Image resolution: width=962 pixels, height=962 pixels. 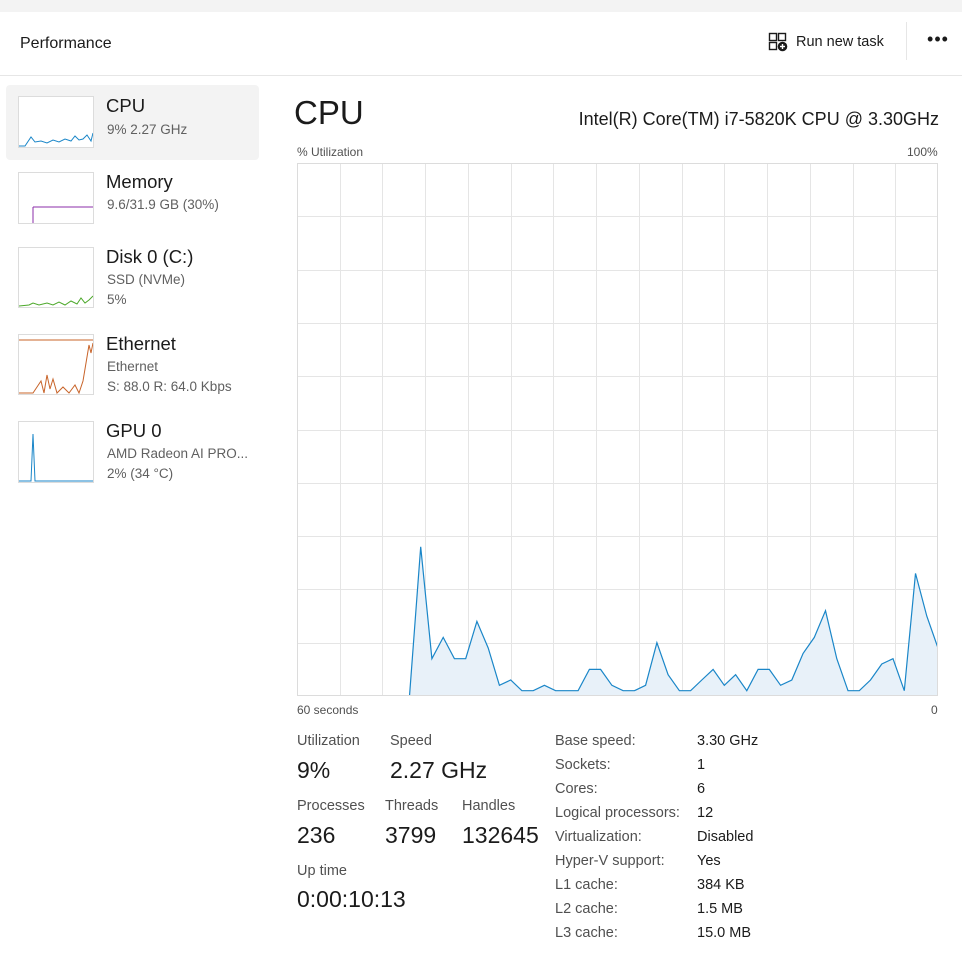 What do you see at coordinates (56, 198) in the screenshot?
I see `memory-thumbnail-graph` at bounding box center [56, 198].